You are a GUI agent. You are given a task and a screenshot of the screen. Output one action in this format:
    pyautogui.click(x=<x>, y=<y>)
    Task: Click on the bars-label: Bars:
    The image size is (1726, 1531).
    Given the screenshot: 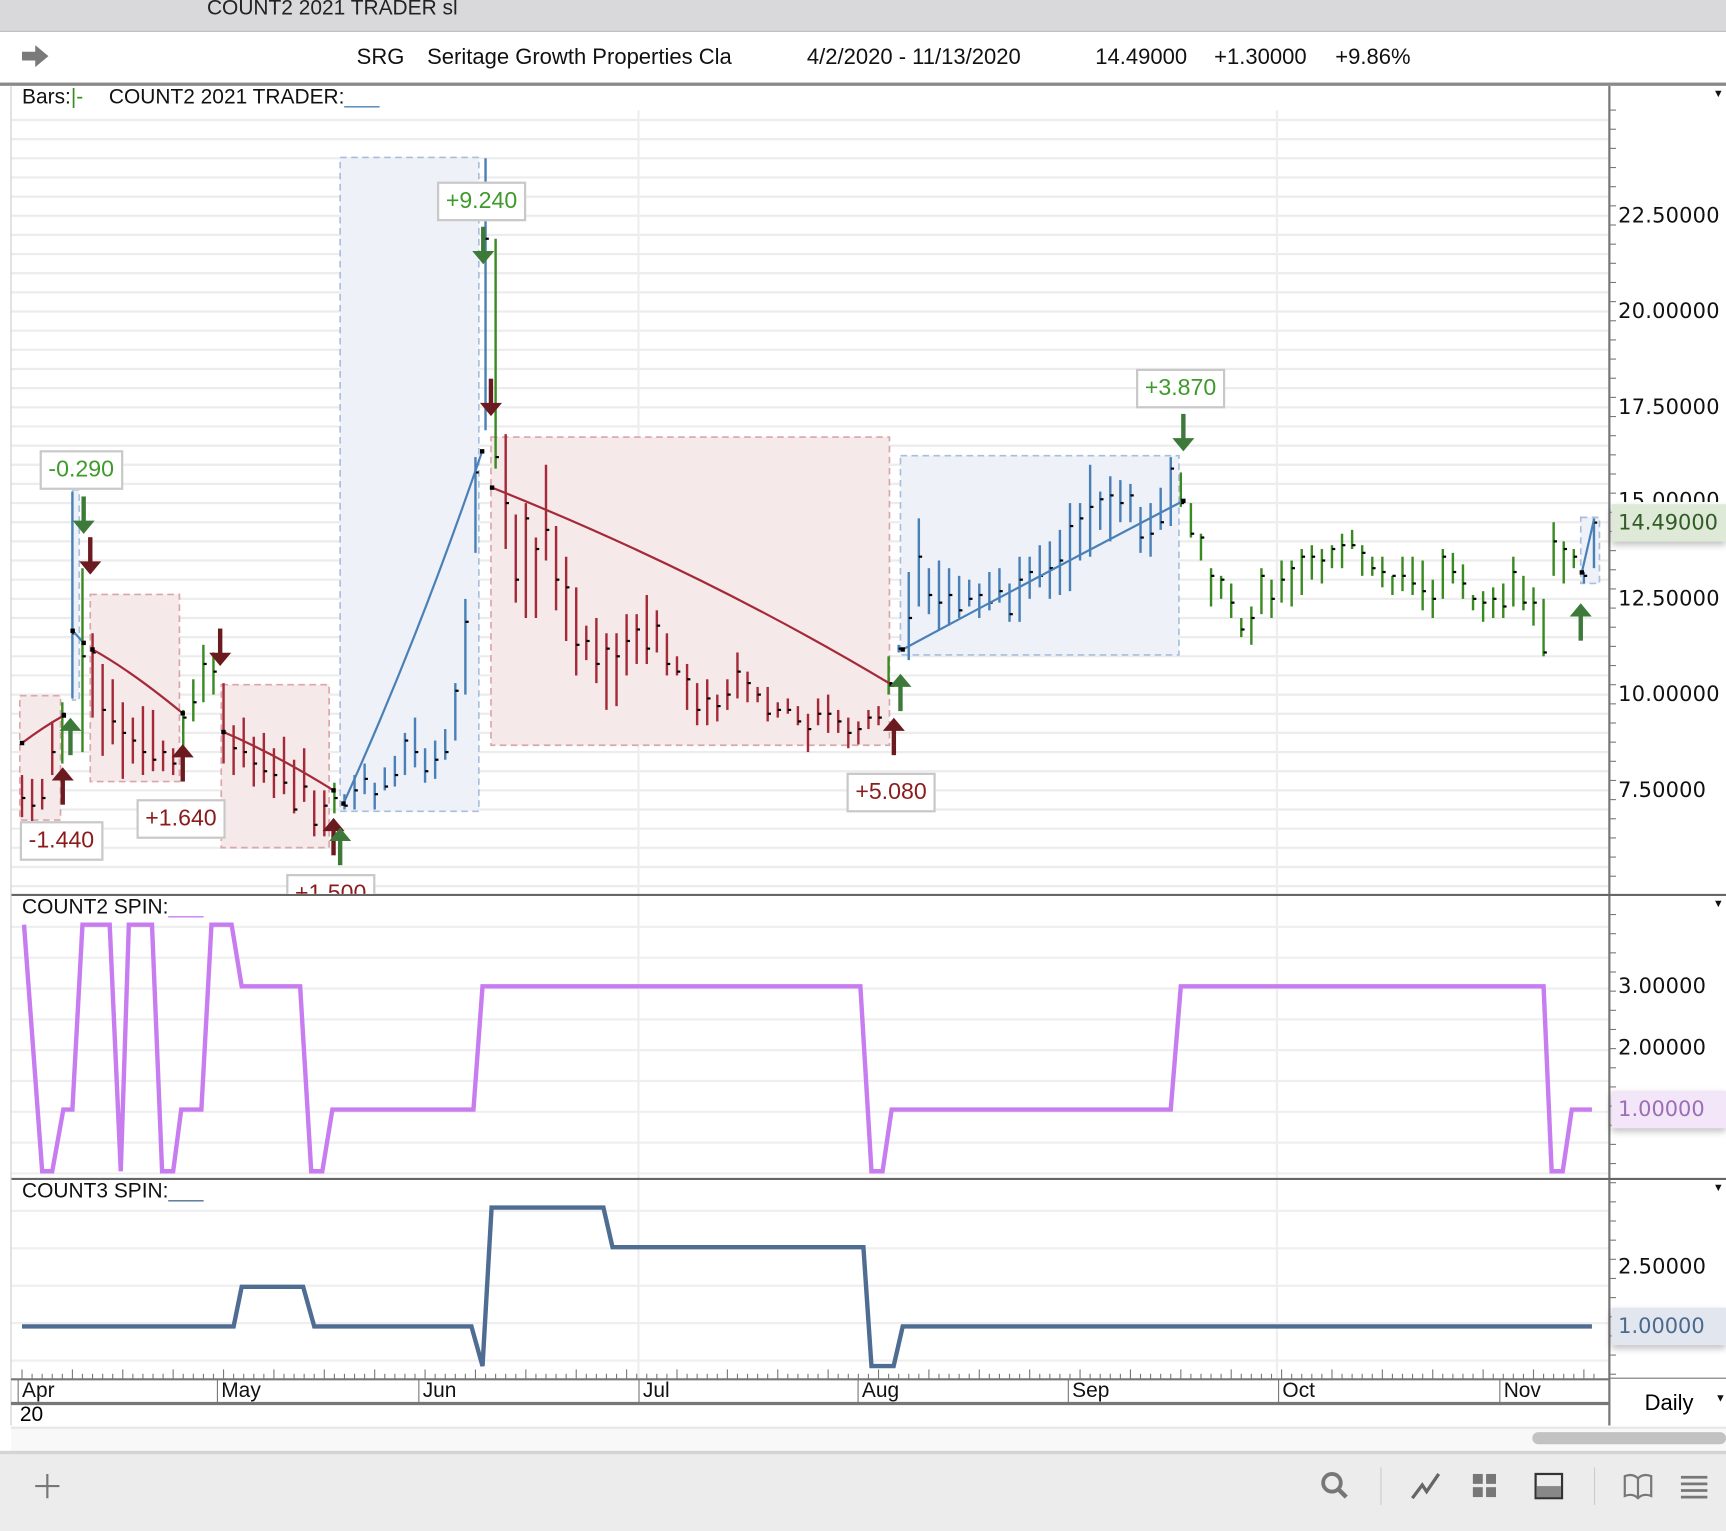 What is the action you would take?
    pyautogui.click(x=46, y=97)
    